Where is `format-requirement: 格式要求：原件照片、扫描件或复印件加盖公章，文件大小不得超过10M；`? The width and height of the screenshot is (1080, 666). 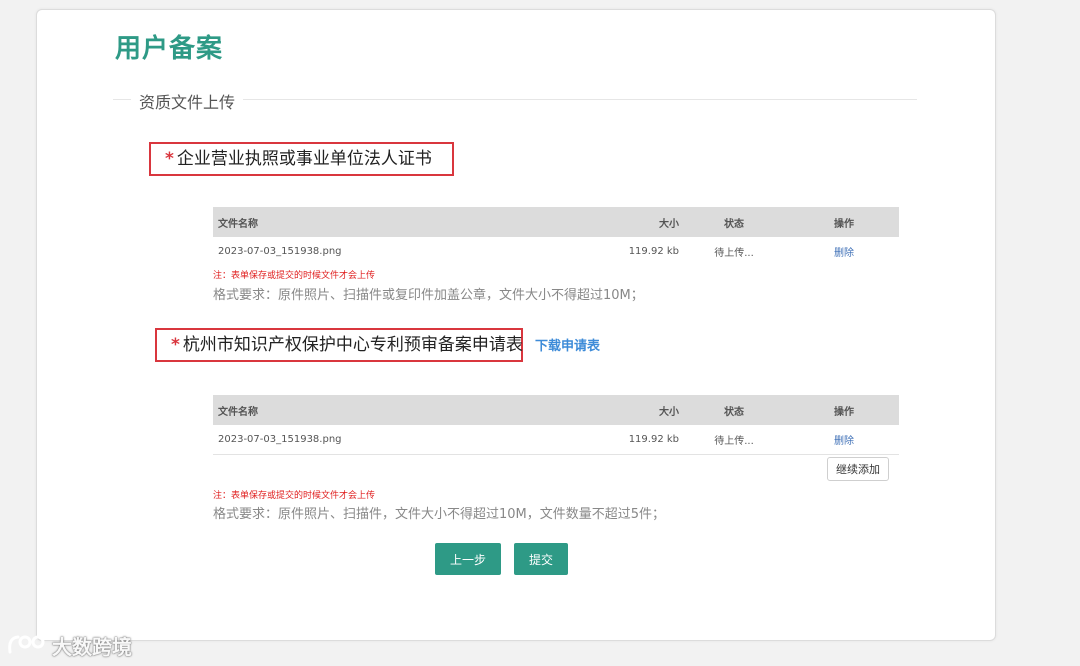 format-requirement: 格式要求：原件照片、扫描件或复印件加盖公章，文件大小不得超过10M； is located at coordinates (428, 295).